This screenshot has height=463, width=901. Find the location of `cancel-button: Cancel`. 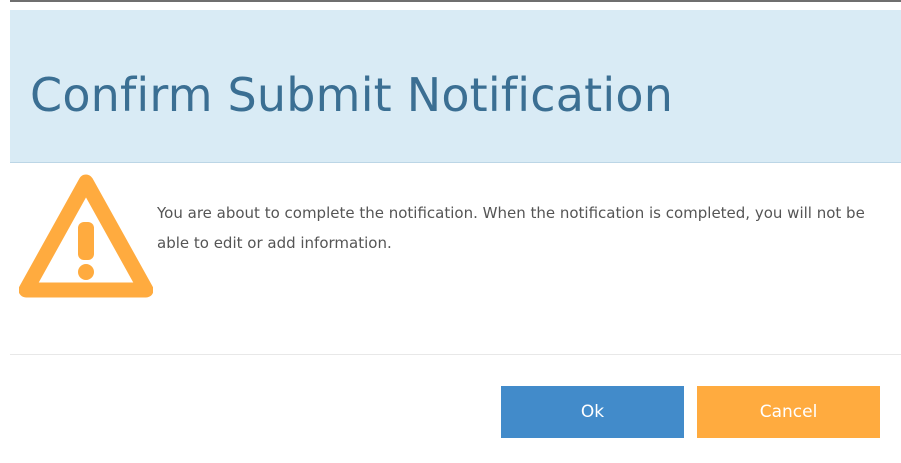

cancel-button: Cancel is located at coordinates (788, 412).